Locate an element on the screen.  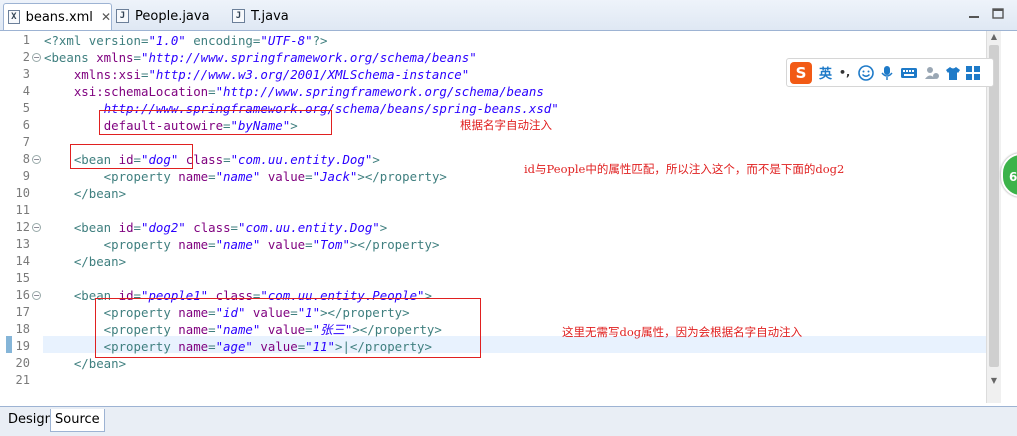
annotation-box-properties is located at coordinates (288, 328).